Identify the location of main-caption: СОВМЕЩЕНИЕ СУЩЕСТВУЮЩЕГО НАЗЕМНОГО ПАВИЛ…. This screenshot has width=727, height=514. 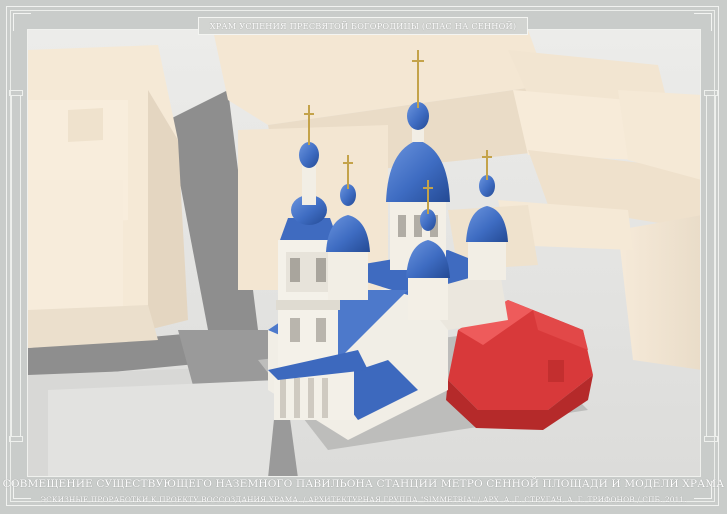
(363, 484).